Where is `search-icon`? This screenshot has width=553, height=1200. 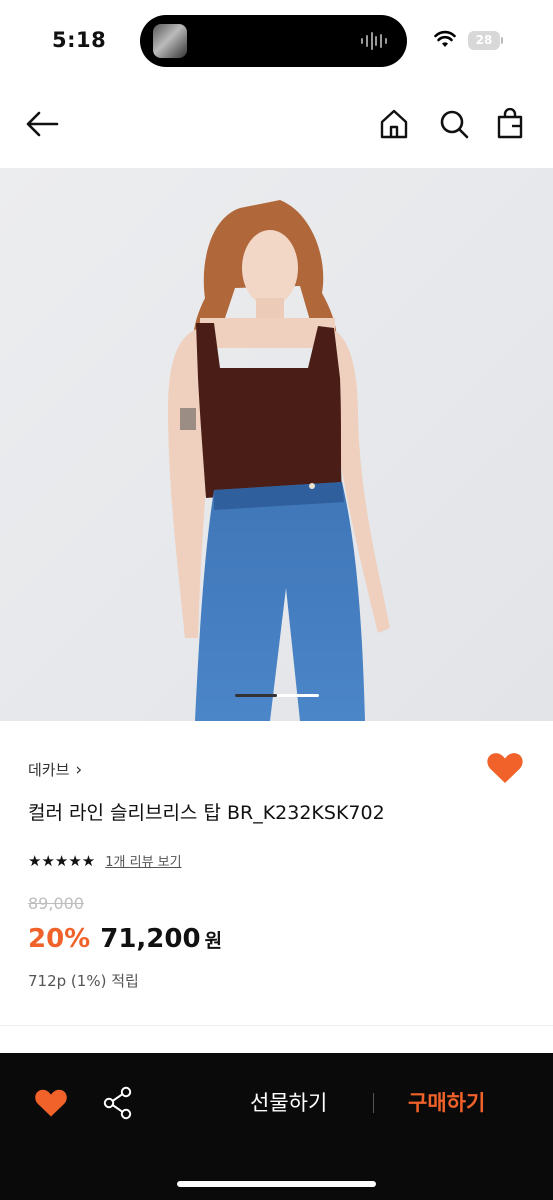 search-icon is located at coordinates (454, 124).